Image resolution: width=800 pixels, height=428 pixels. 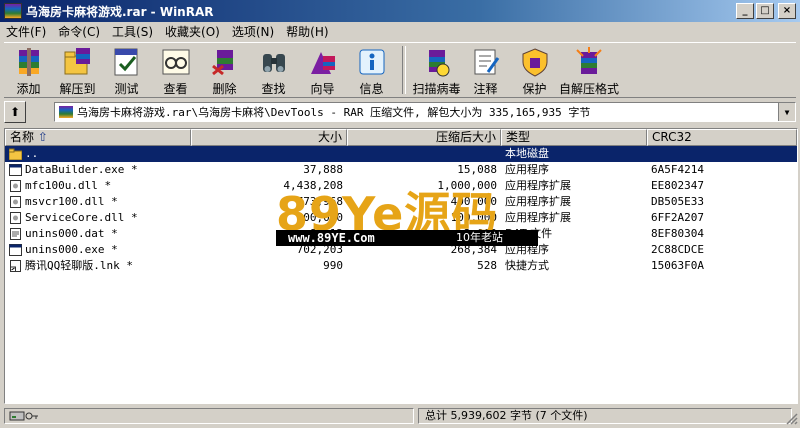 What do you see at coordinates (722, 137) in the screenshot?
I see `column-crc: CRC32` at bounding box center [722, 137].